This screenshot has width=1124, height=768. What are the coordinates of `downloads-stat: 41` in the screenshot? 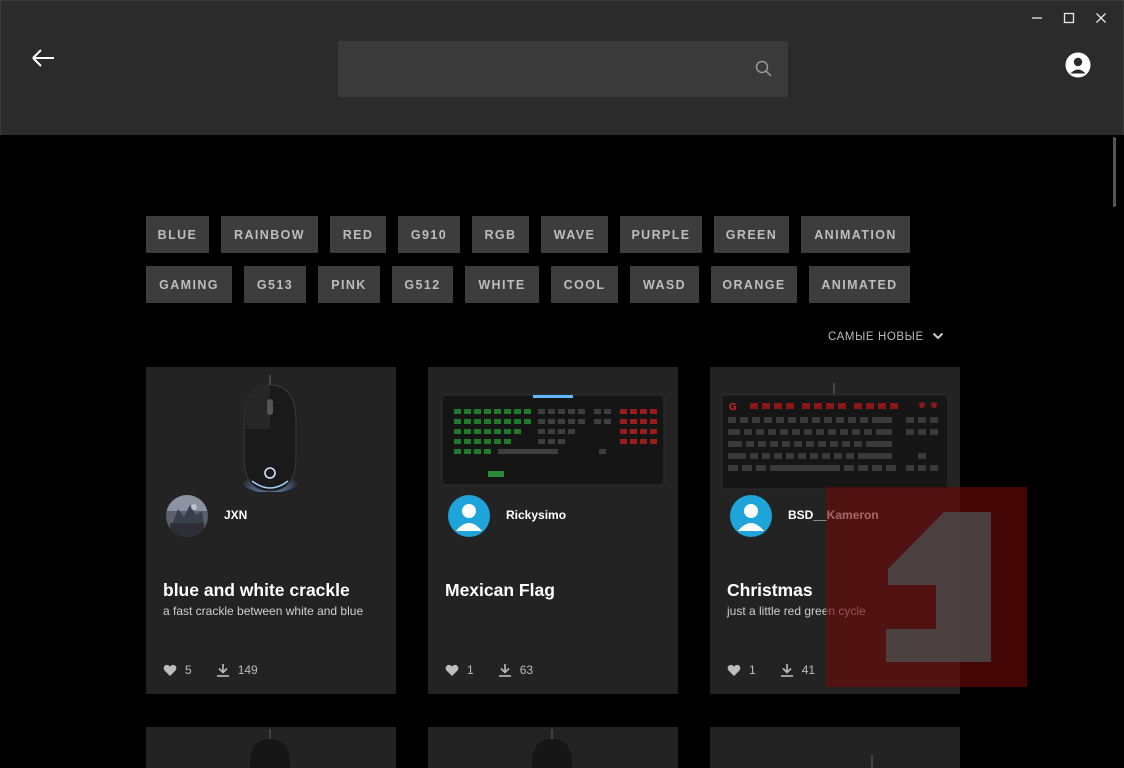 It's located at (797, 670).